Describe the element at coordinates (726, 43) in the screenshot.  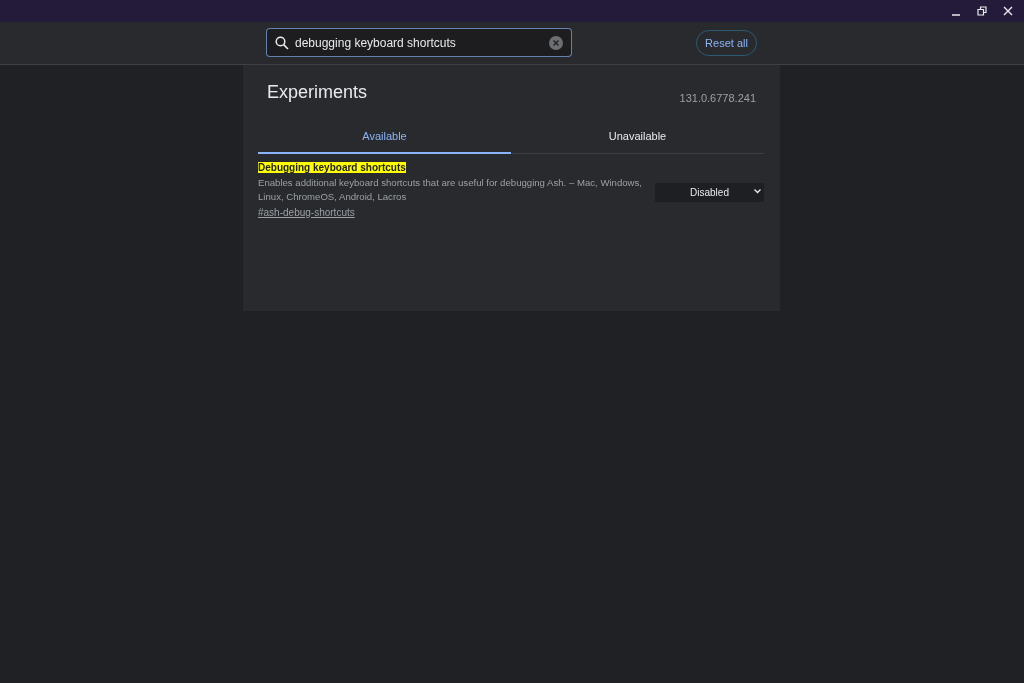
I see `reset-all-button: Reset all` at that location.